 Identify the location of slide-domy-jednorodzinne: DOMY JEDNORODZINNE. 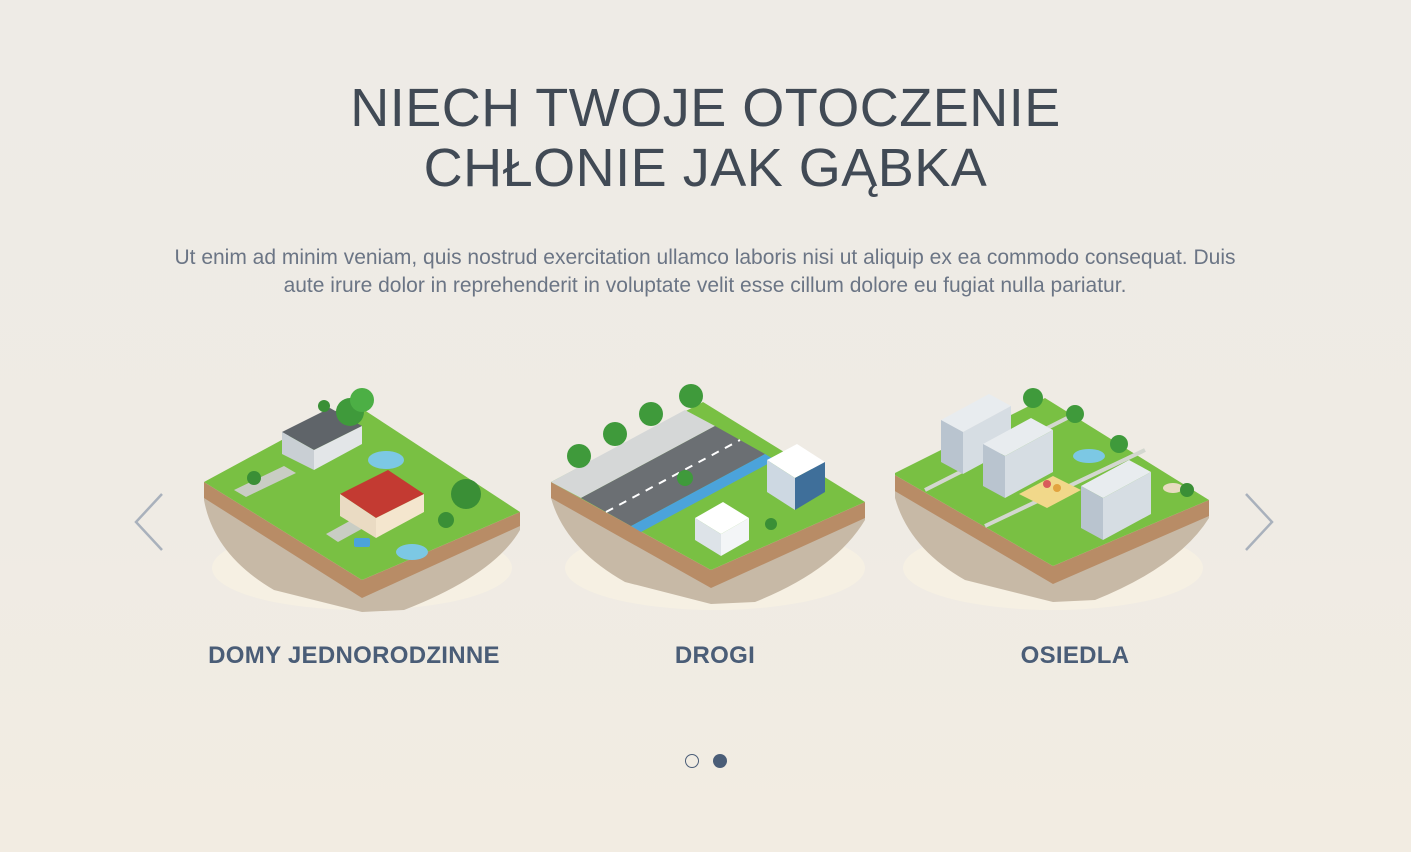
(354, 525).